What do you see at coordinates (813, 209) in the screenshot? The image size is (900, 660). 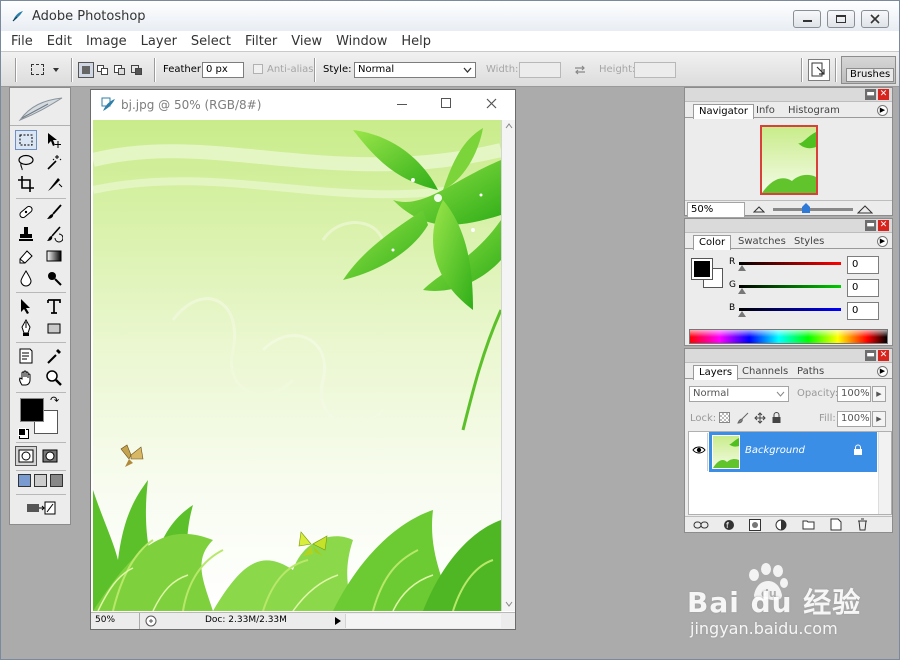 I see `navigator-zoom-slider` at bounding box center [813, 209].